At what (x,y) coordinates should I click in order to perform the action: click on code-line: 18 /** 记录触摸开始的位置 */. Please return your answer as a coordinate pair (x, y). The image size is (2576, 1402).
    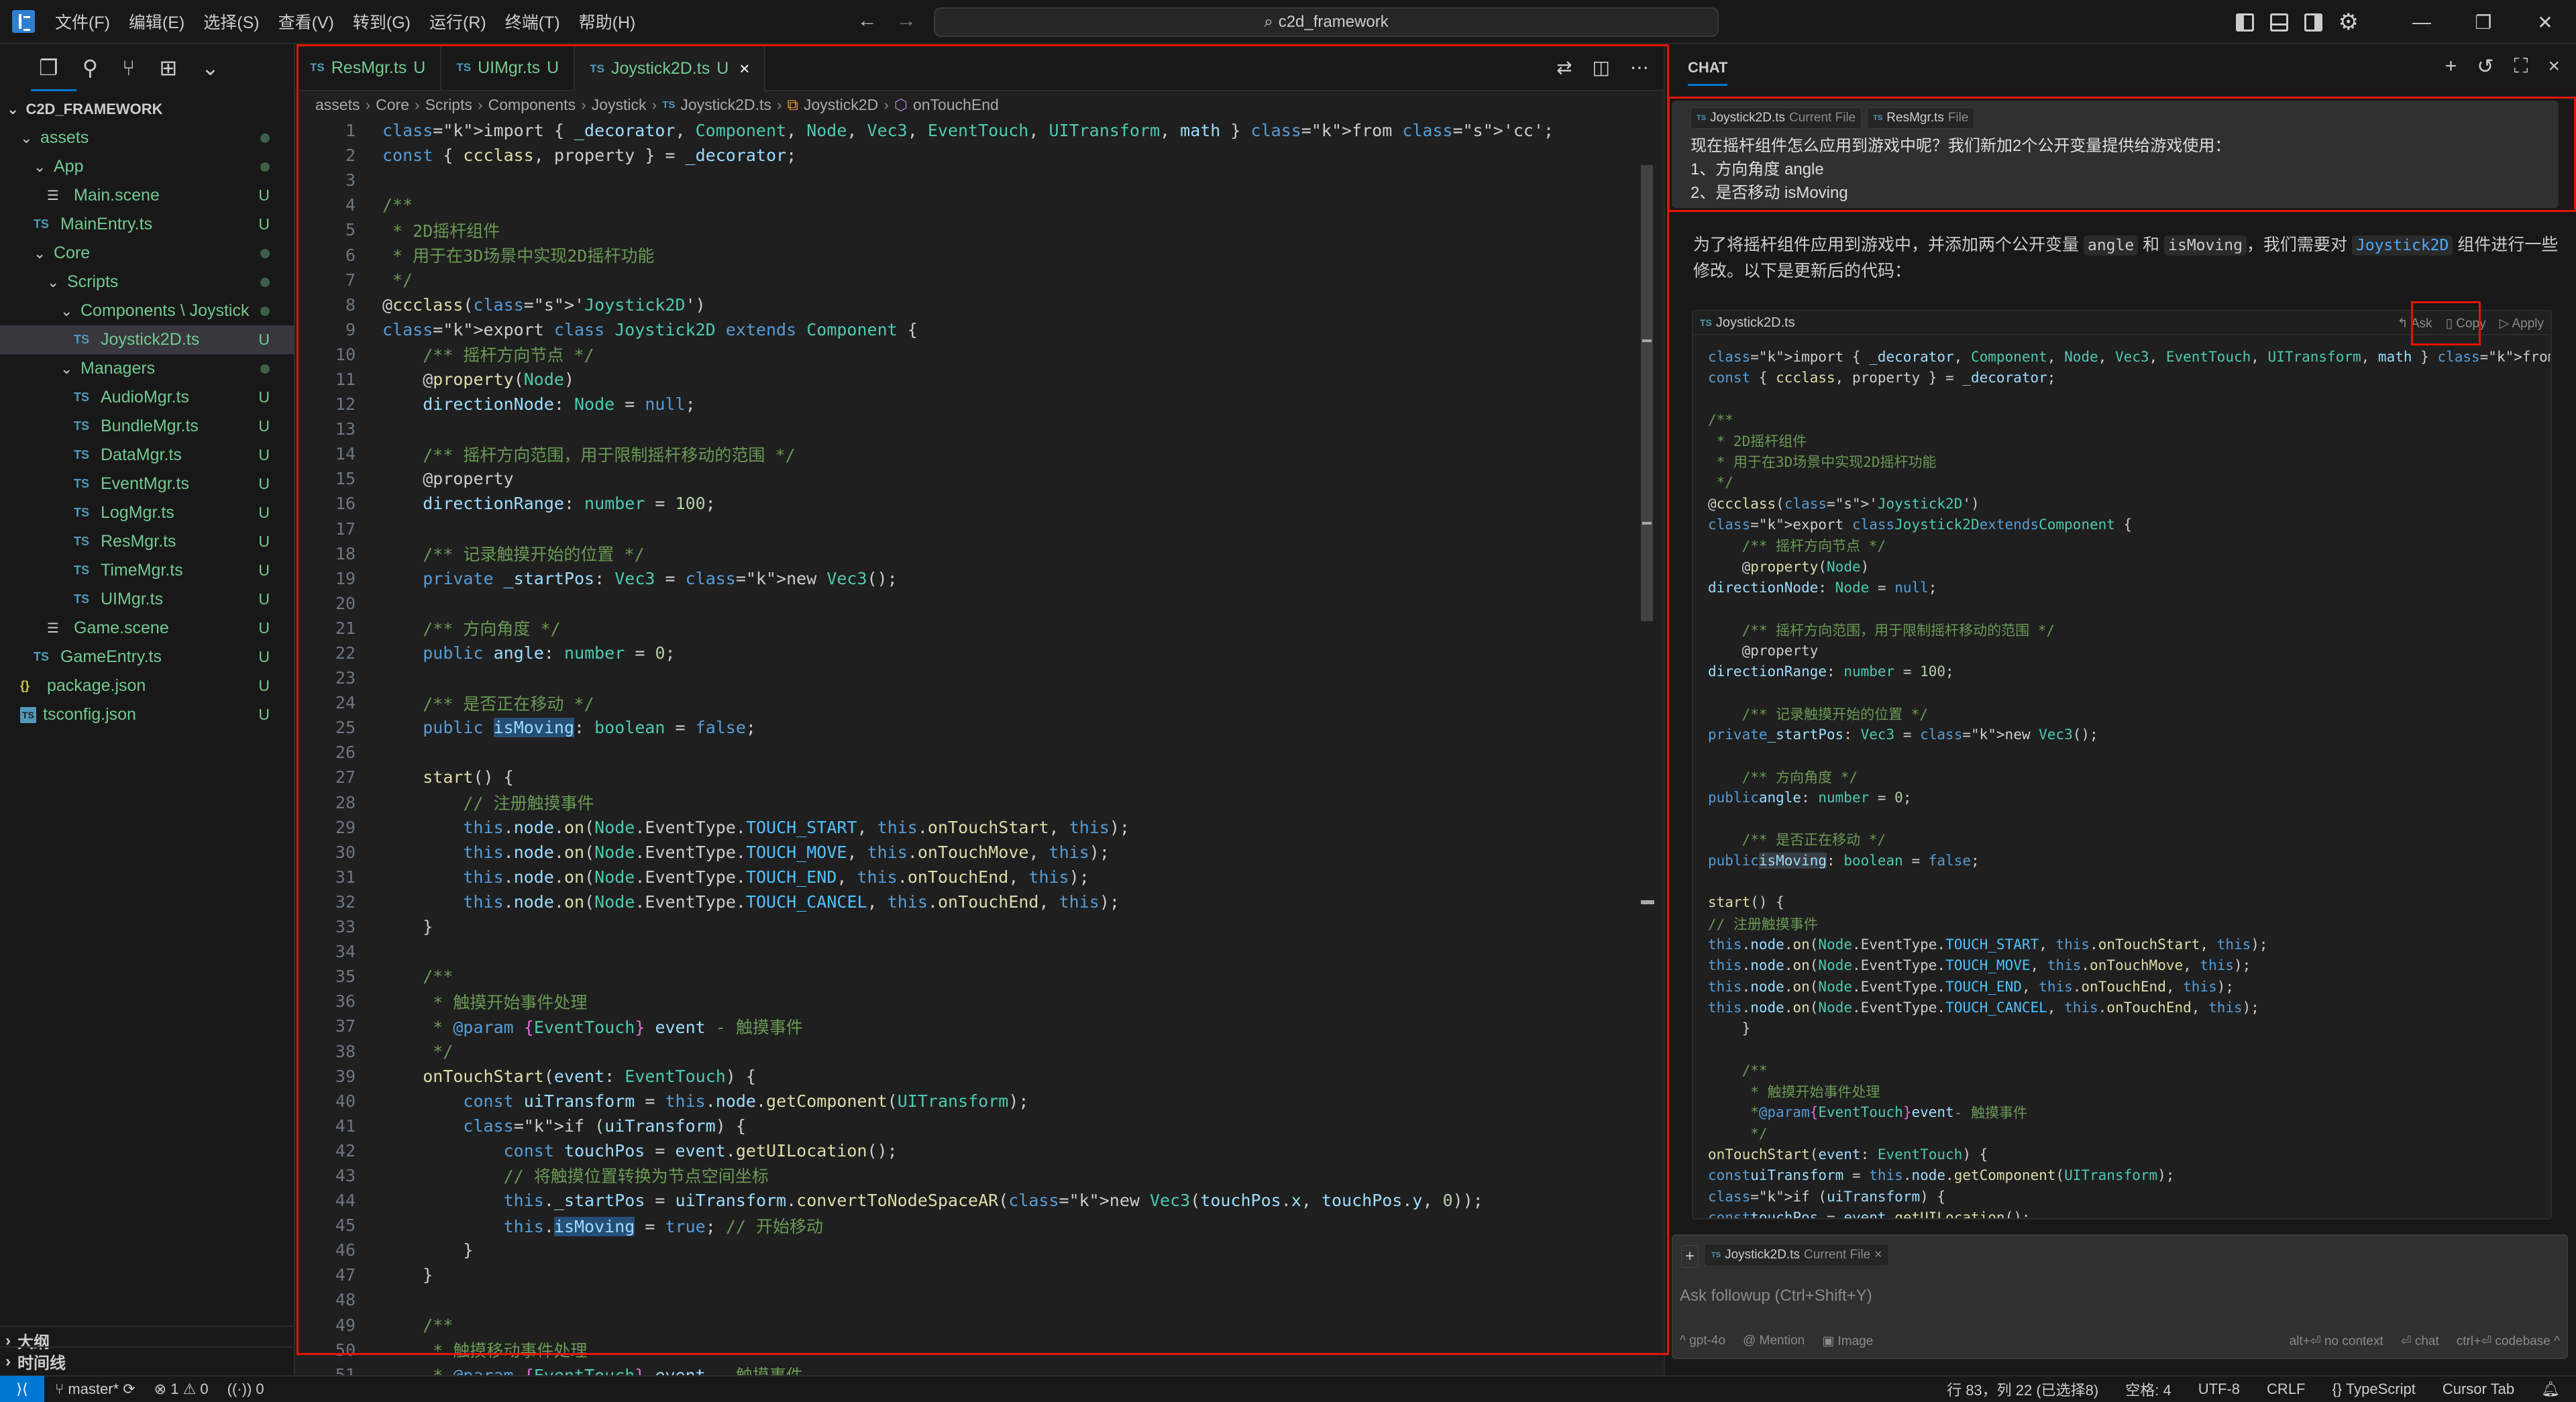
    Looking at the image, I should click on (966, 553).